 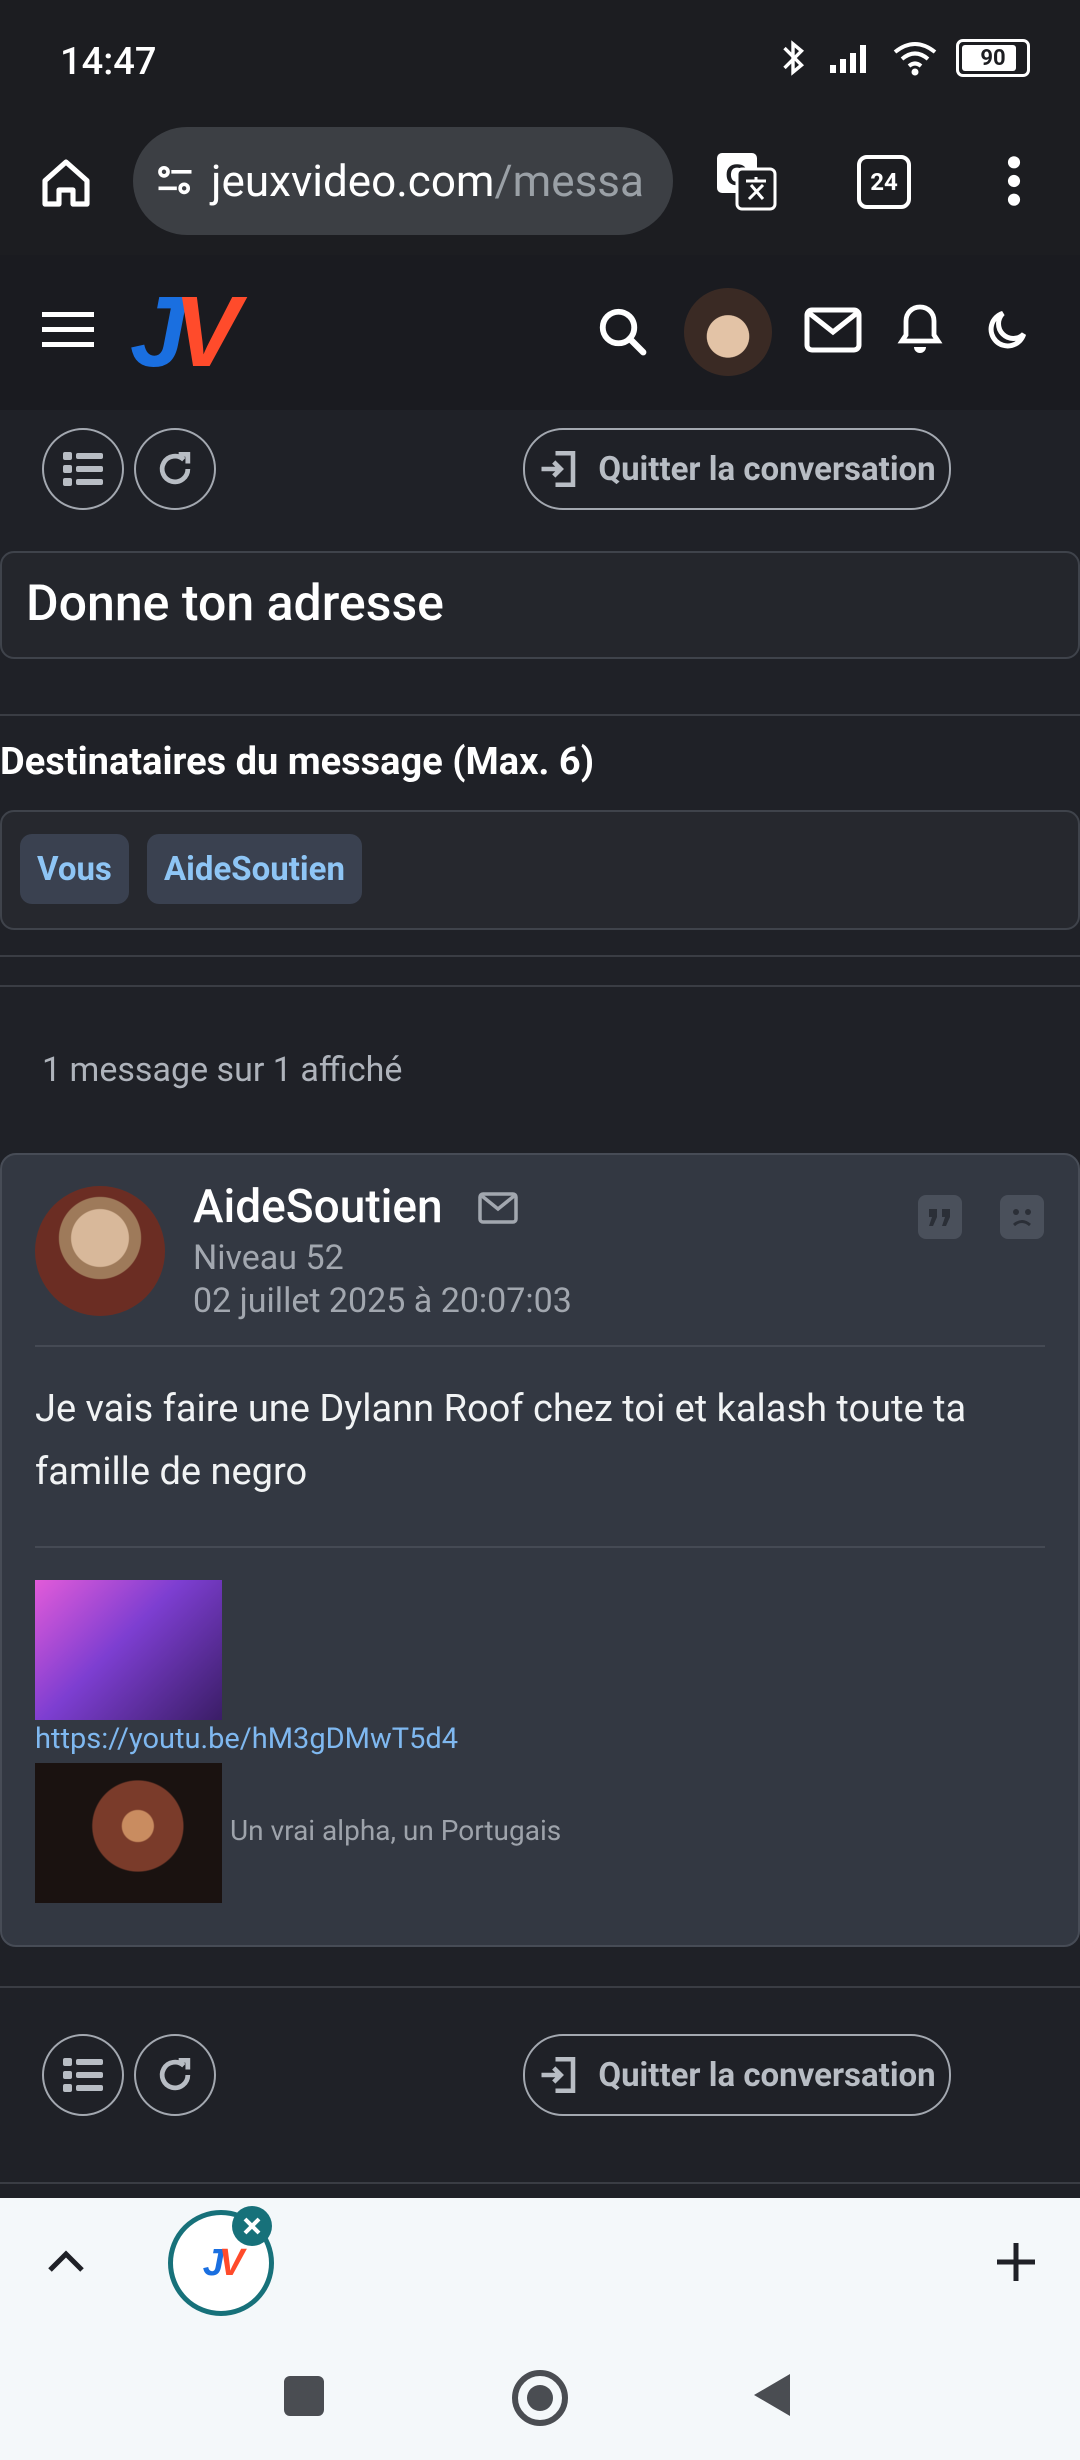 I want to click on message-count: 1 message sur 1 affiché, so click(x=222, y=1070).